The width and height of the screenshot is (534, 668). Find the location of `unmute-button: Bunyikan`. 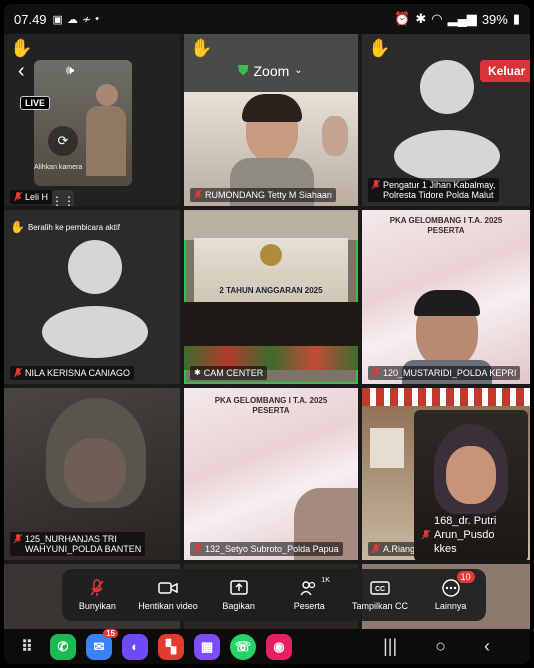

unmute-button: Bunyikan is located at coordinates (97, 595).